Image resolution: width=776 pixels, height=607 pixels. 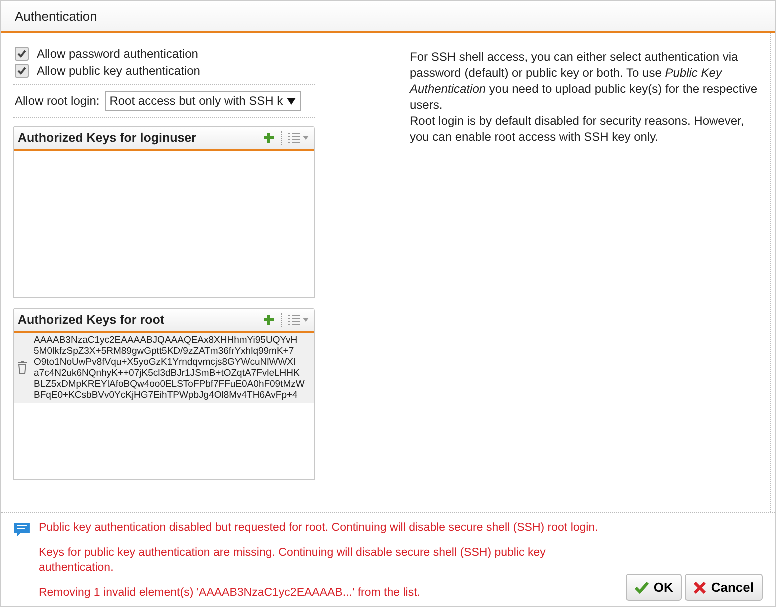 I want to click on root-login-dropdown: Root access but only with SSH k, so click(x=203, y=101).